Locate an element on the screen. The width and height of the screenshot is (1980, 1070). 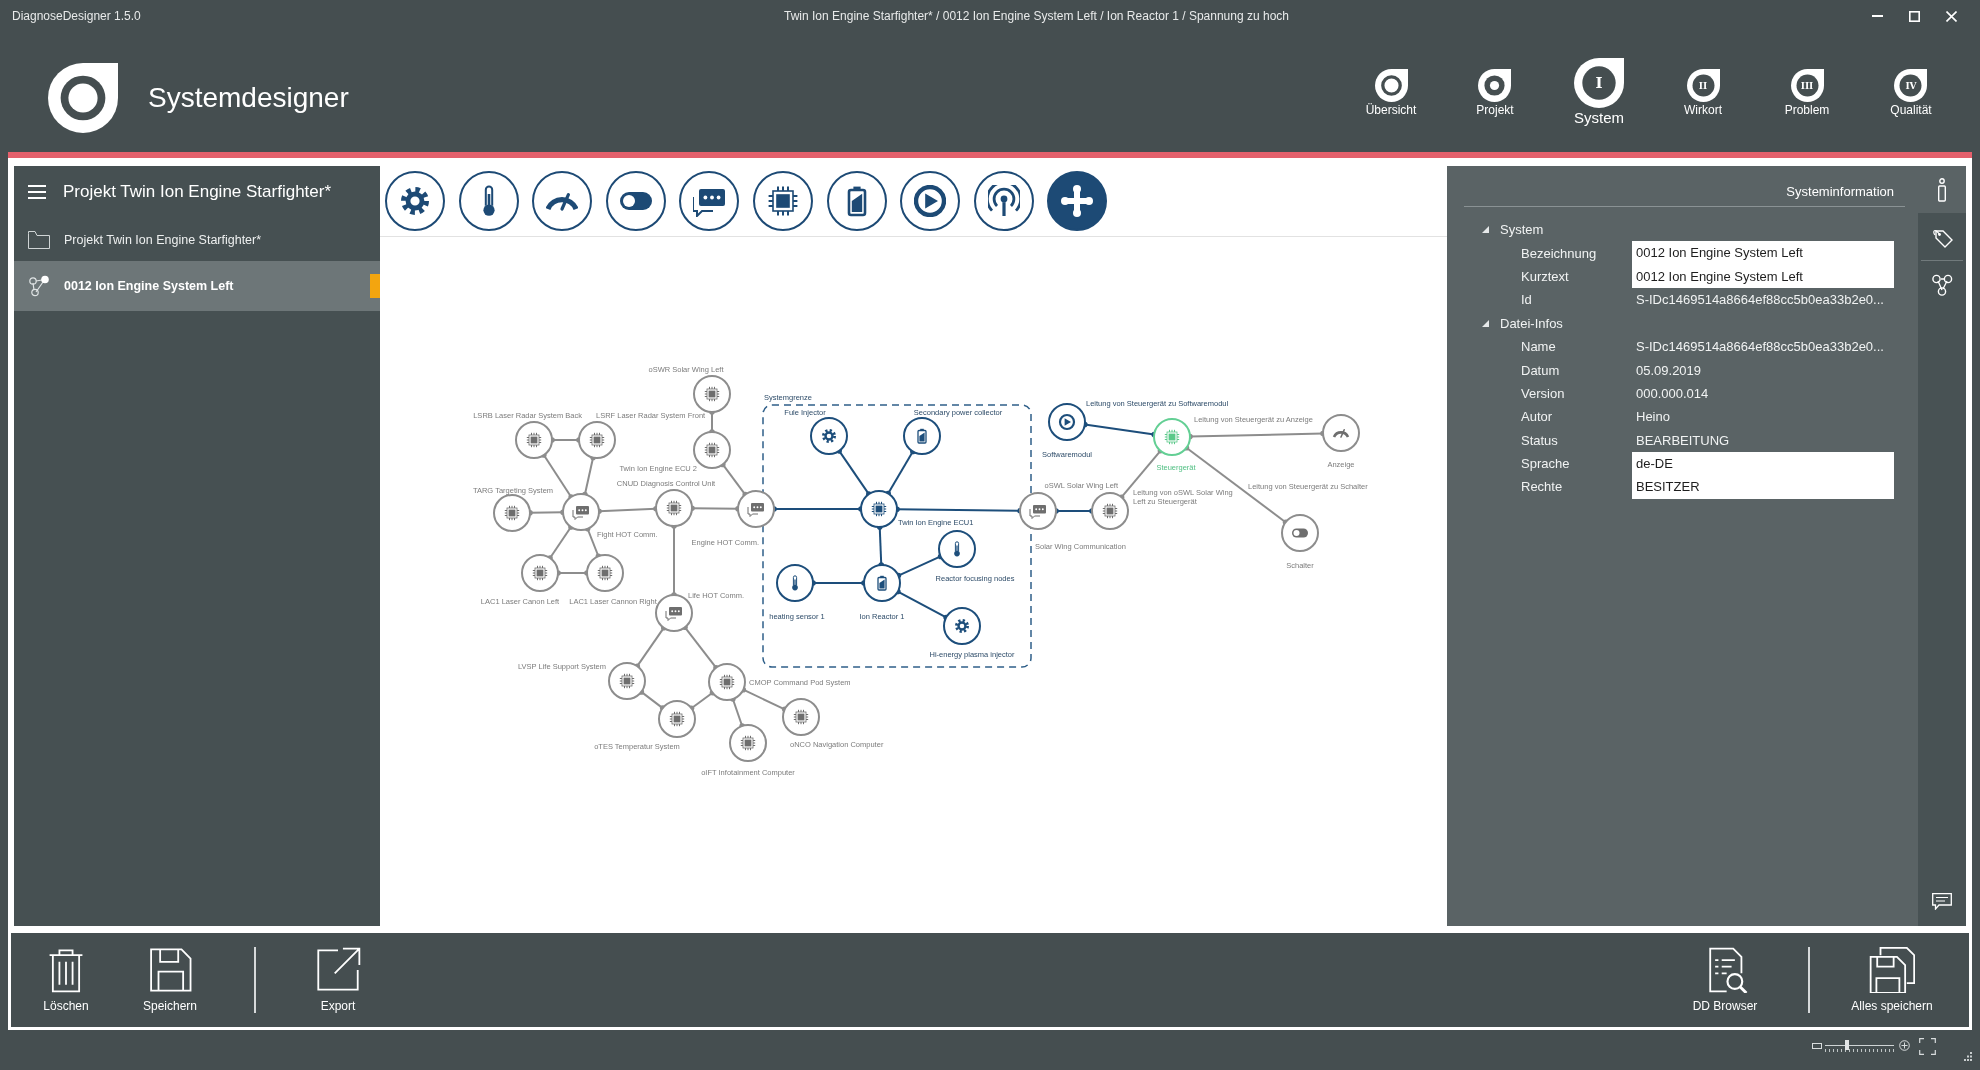
toolbar-button: Alles speichern is located at coordinates (1892, 973).